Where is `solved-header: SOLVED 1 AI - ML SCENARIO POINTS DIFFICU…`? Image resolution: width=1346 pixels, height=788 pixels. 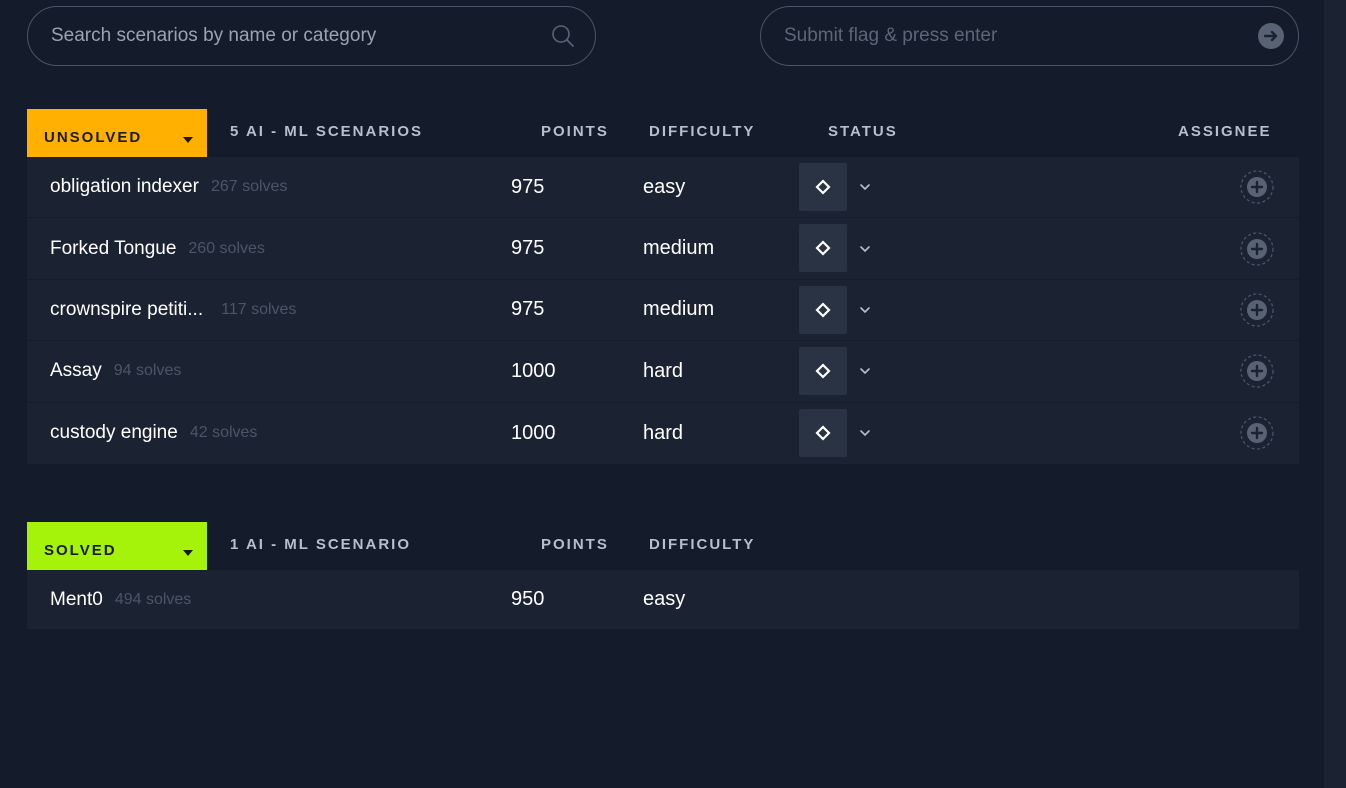 solved-header: SOLVED 1 AI - ML SCENARIO POINTS DIFFICU… is located at coordinates (663, 546).